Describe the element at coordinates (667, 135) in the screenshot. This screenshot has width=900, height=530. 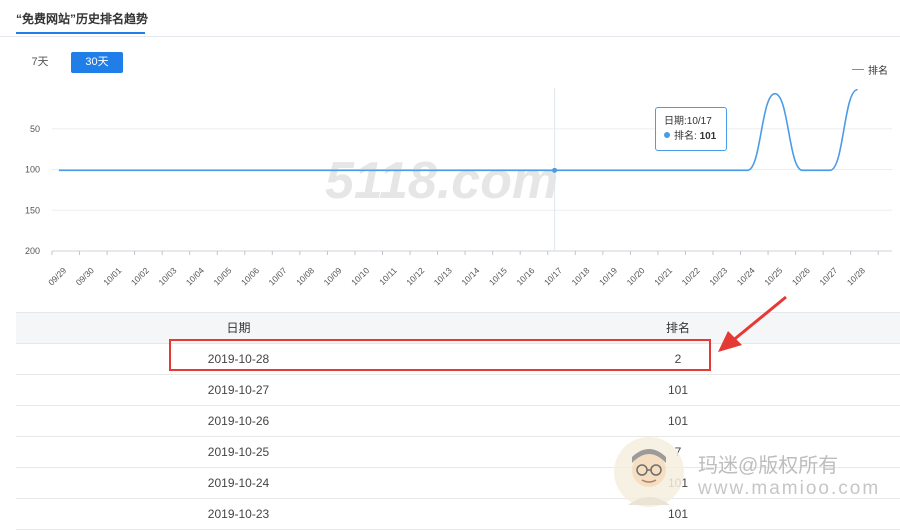
I see `series-dot-icon` at that location.